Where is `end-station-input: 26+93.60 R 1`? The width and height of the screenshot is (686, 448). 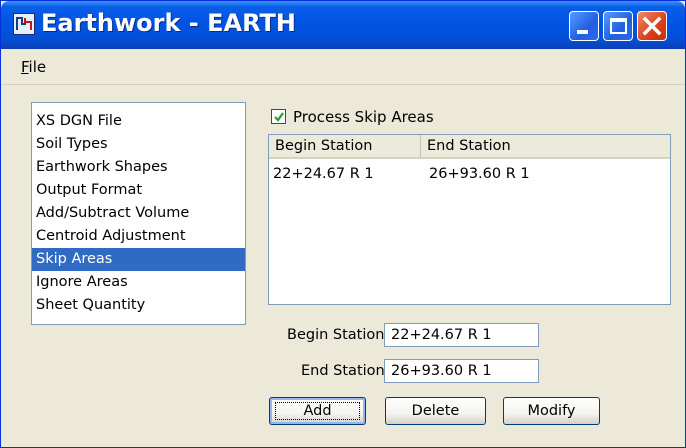
end-station-input: 26+93.60 R 1 is located at coordinates (461, 371).